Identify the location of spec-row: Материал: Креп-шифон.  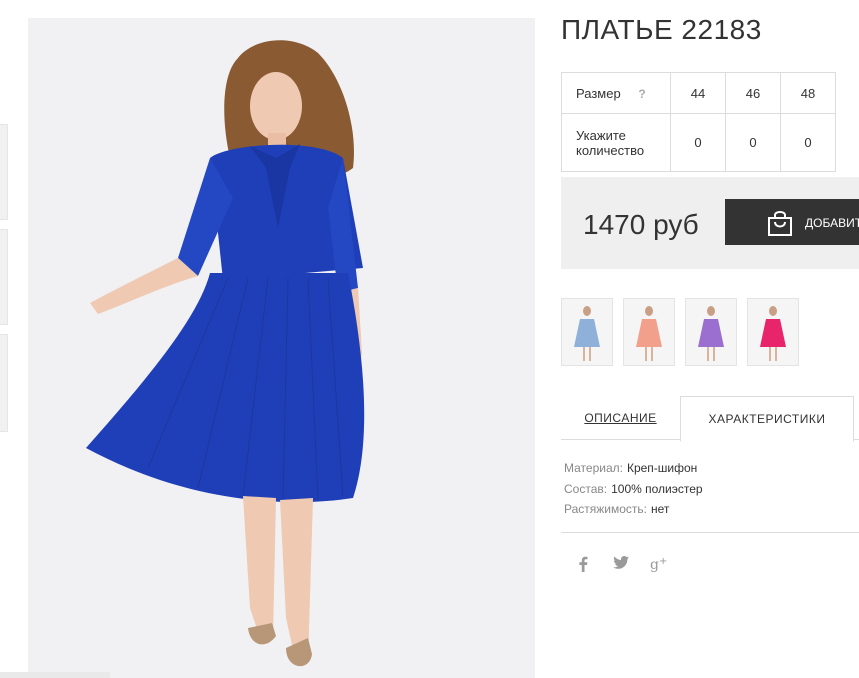
(631, 468).